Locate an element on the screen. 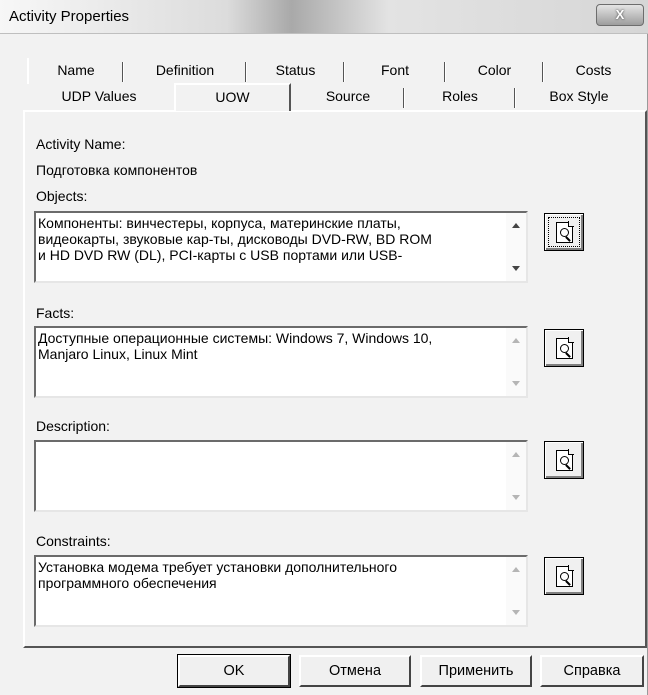 This screenshot has width=648, height=695. constraints-scrollbar is located at coordinates (516, 591).